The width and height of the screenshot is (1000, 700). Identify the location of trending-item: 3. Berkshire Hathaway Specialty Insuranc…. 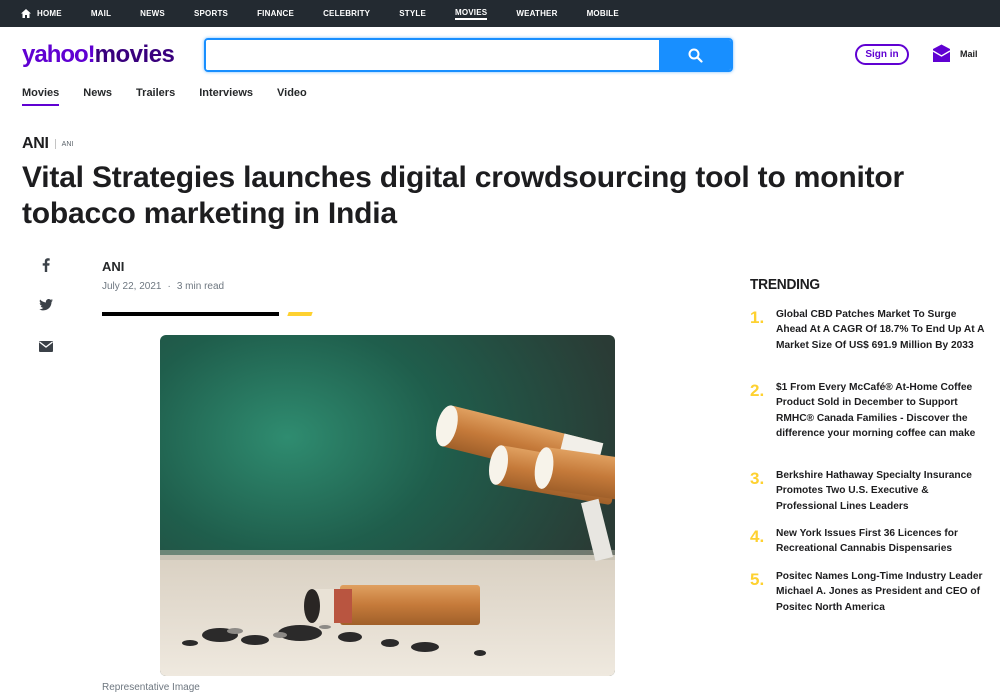
(868, 491).